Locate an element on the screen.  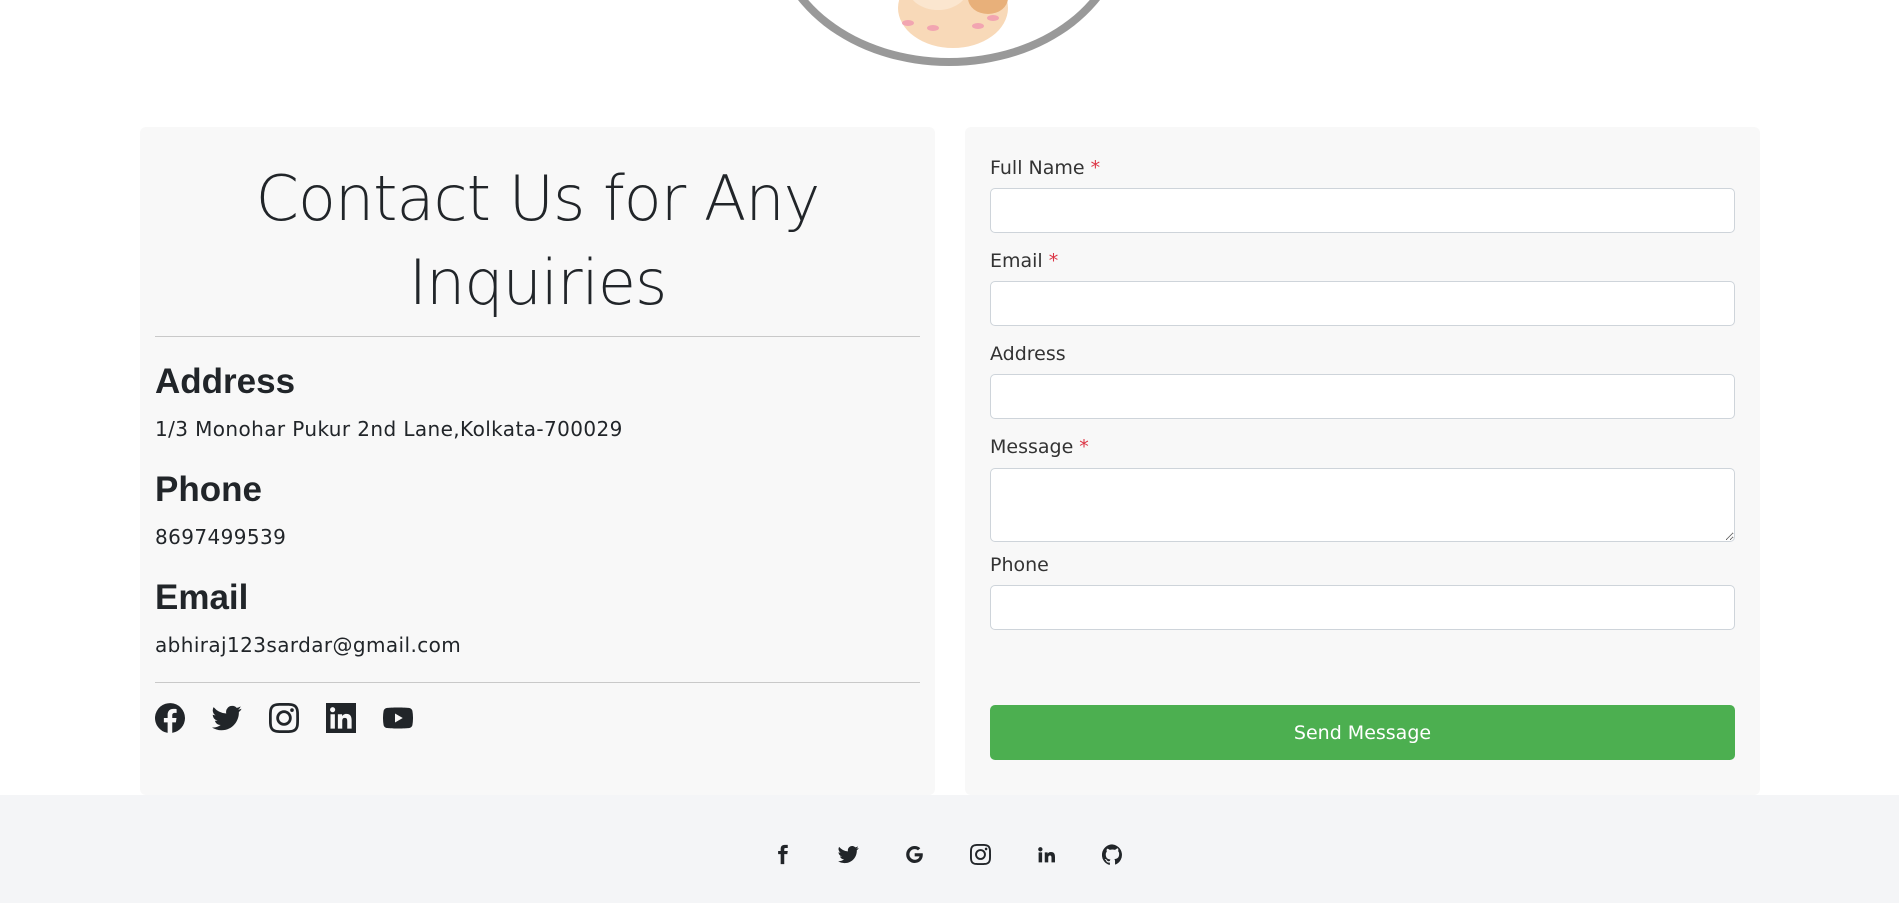
full-name-label: Full Name * is located at coordinates (1045, 168).